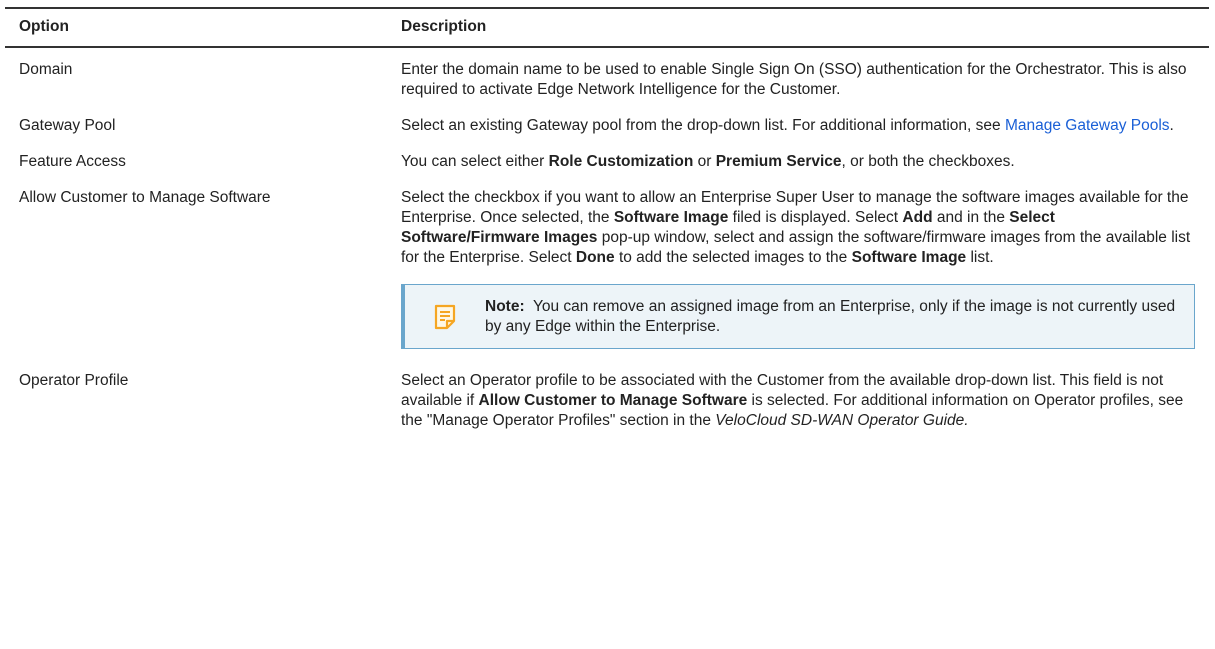 The height and width of the screenshot is (649, 1215). I want to click on option-cell: Operator Profile, so click(74, 380).